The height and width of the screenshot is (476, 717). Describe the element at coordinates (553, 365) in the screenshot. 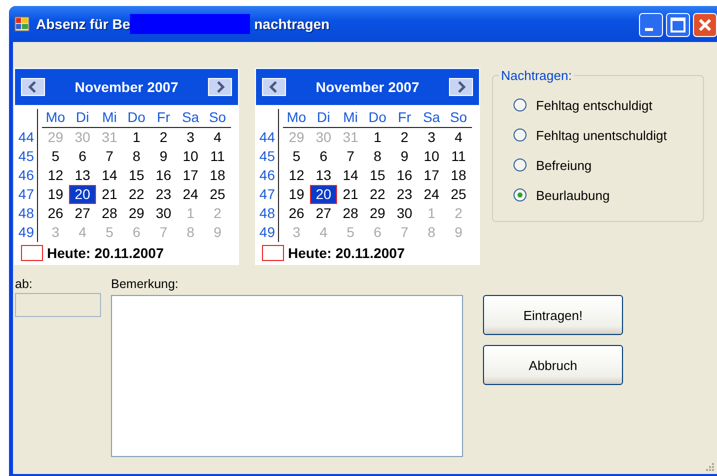

I see `cancel-button: Abbruch` at that location.